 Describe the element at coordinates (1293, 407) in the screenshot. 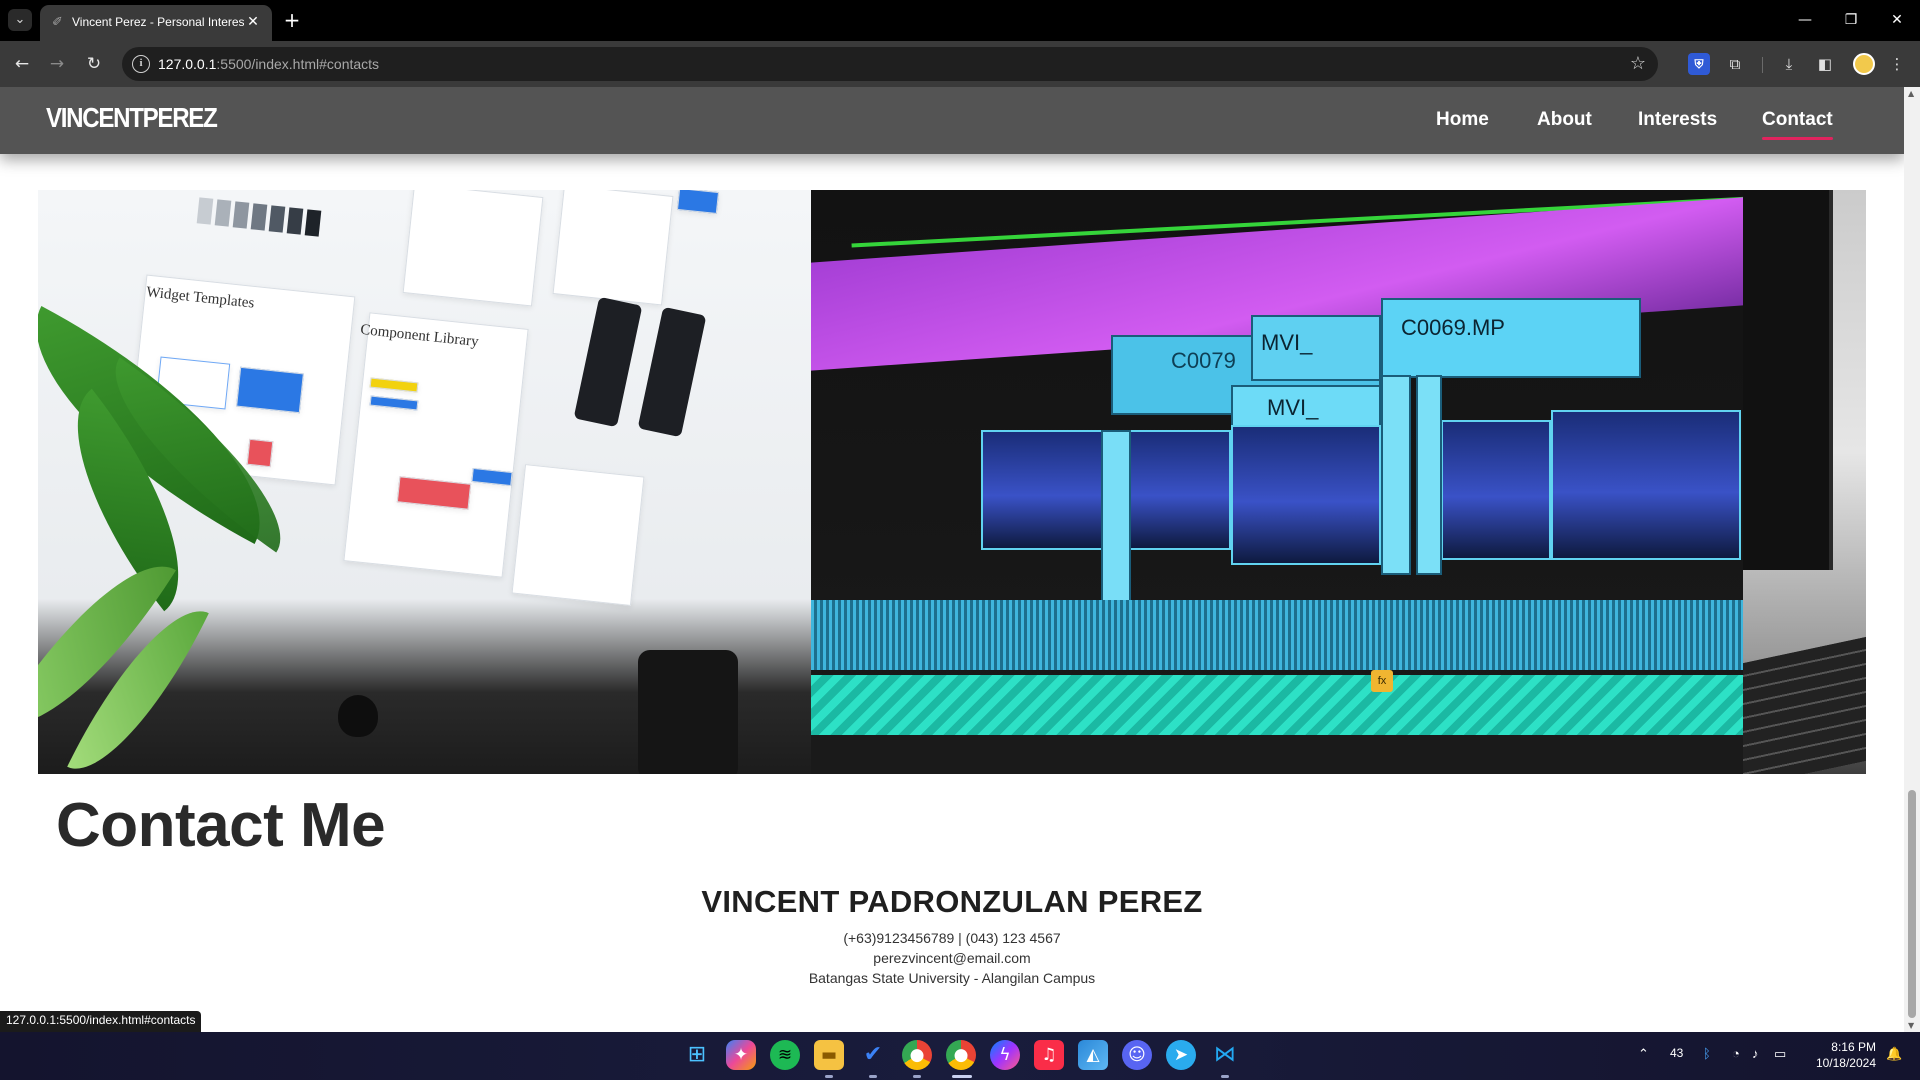

I see `clip-label-4: MVI_` at that location.